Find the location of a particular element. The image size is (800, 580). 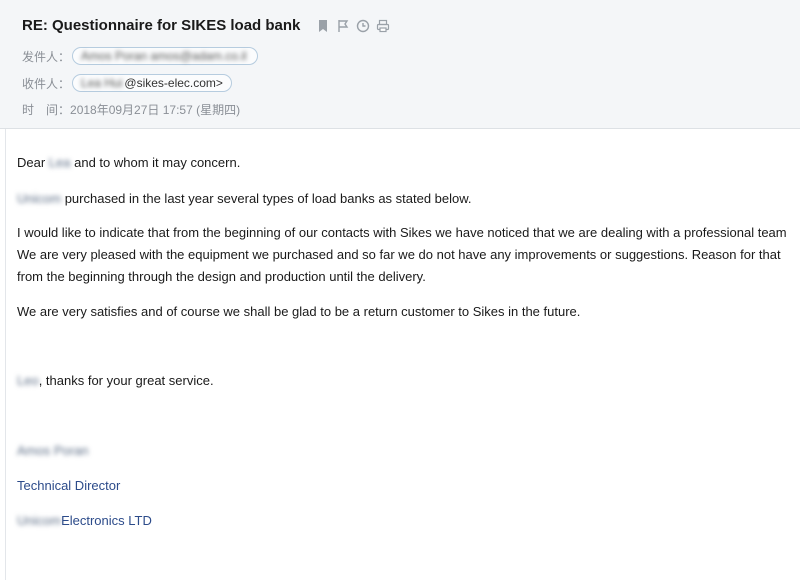

from-row: 发件人： Amos Poran amos@adam.co.il is located at coordinates (140, 56).